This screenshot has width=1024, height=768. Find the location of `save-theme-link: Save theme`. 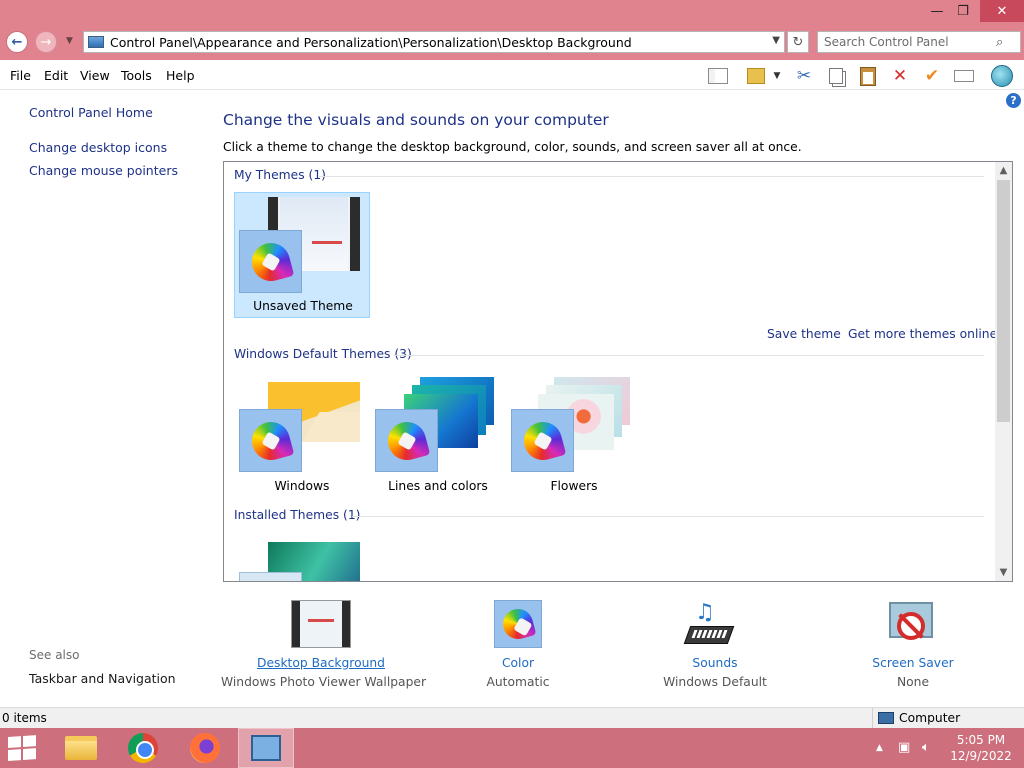

save-theme-link: Save theme is located at coordinates (804, 334).